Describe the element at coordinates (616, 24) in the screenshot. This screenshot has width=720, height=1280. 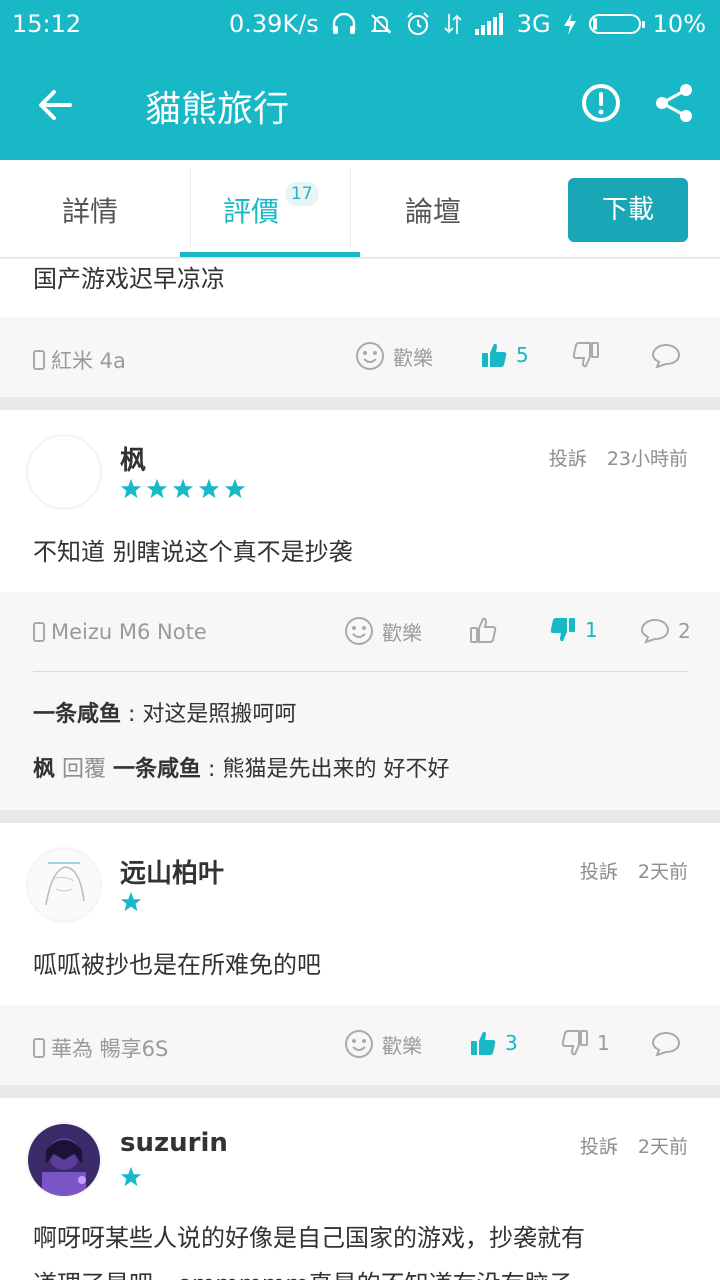
I see `battery-icon` at that location.